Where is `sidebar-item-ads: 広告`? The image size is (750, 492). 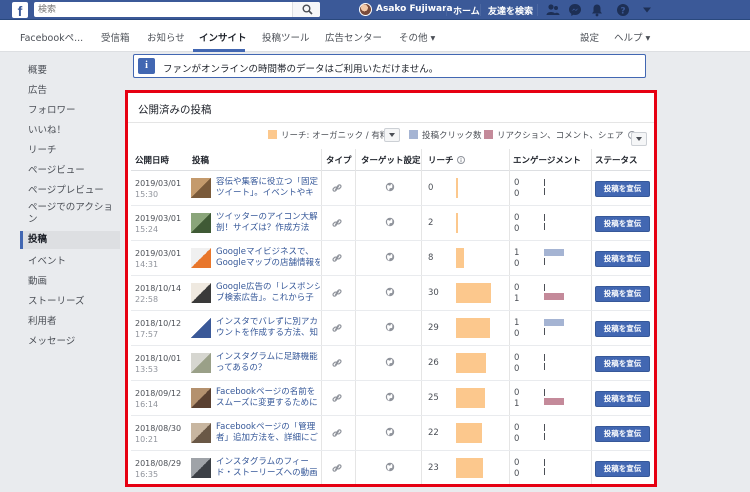
sidebar-item-ads: 広告 is located at coordinates (70, 89).